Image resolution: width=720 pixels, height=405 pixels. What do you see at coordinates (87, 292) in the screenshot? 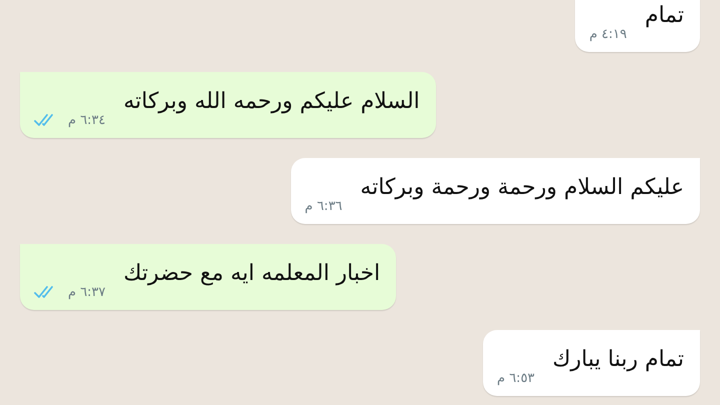
I see `message-time: ٦:٣٧ م` at bounding box center [87, 292].